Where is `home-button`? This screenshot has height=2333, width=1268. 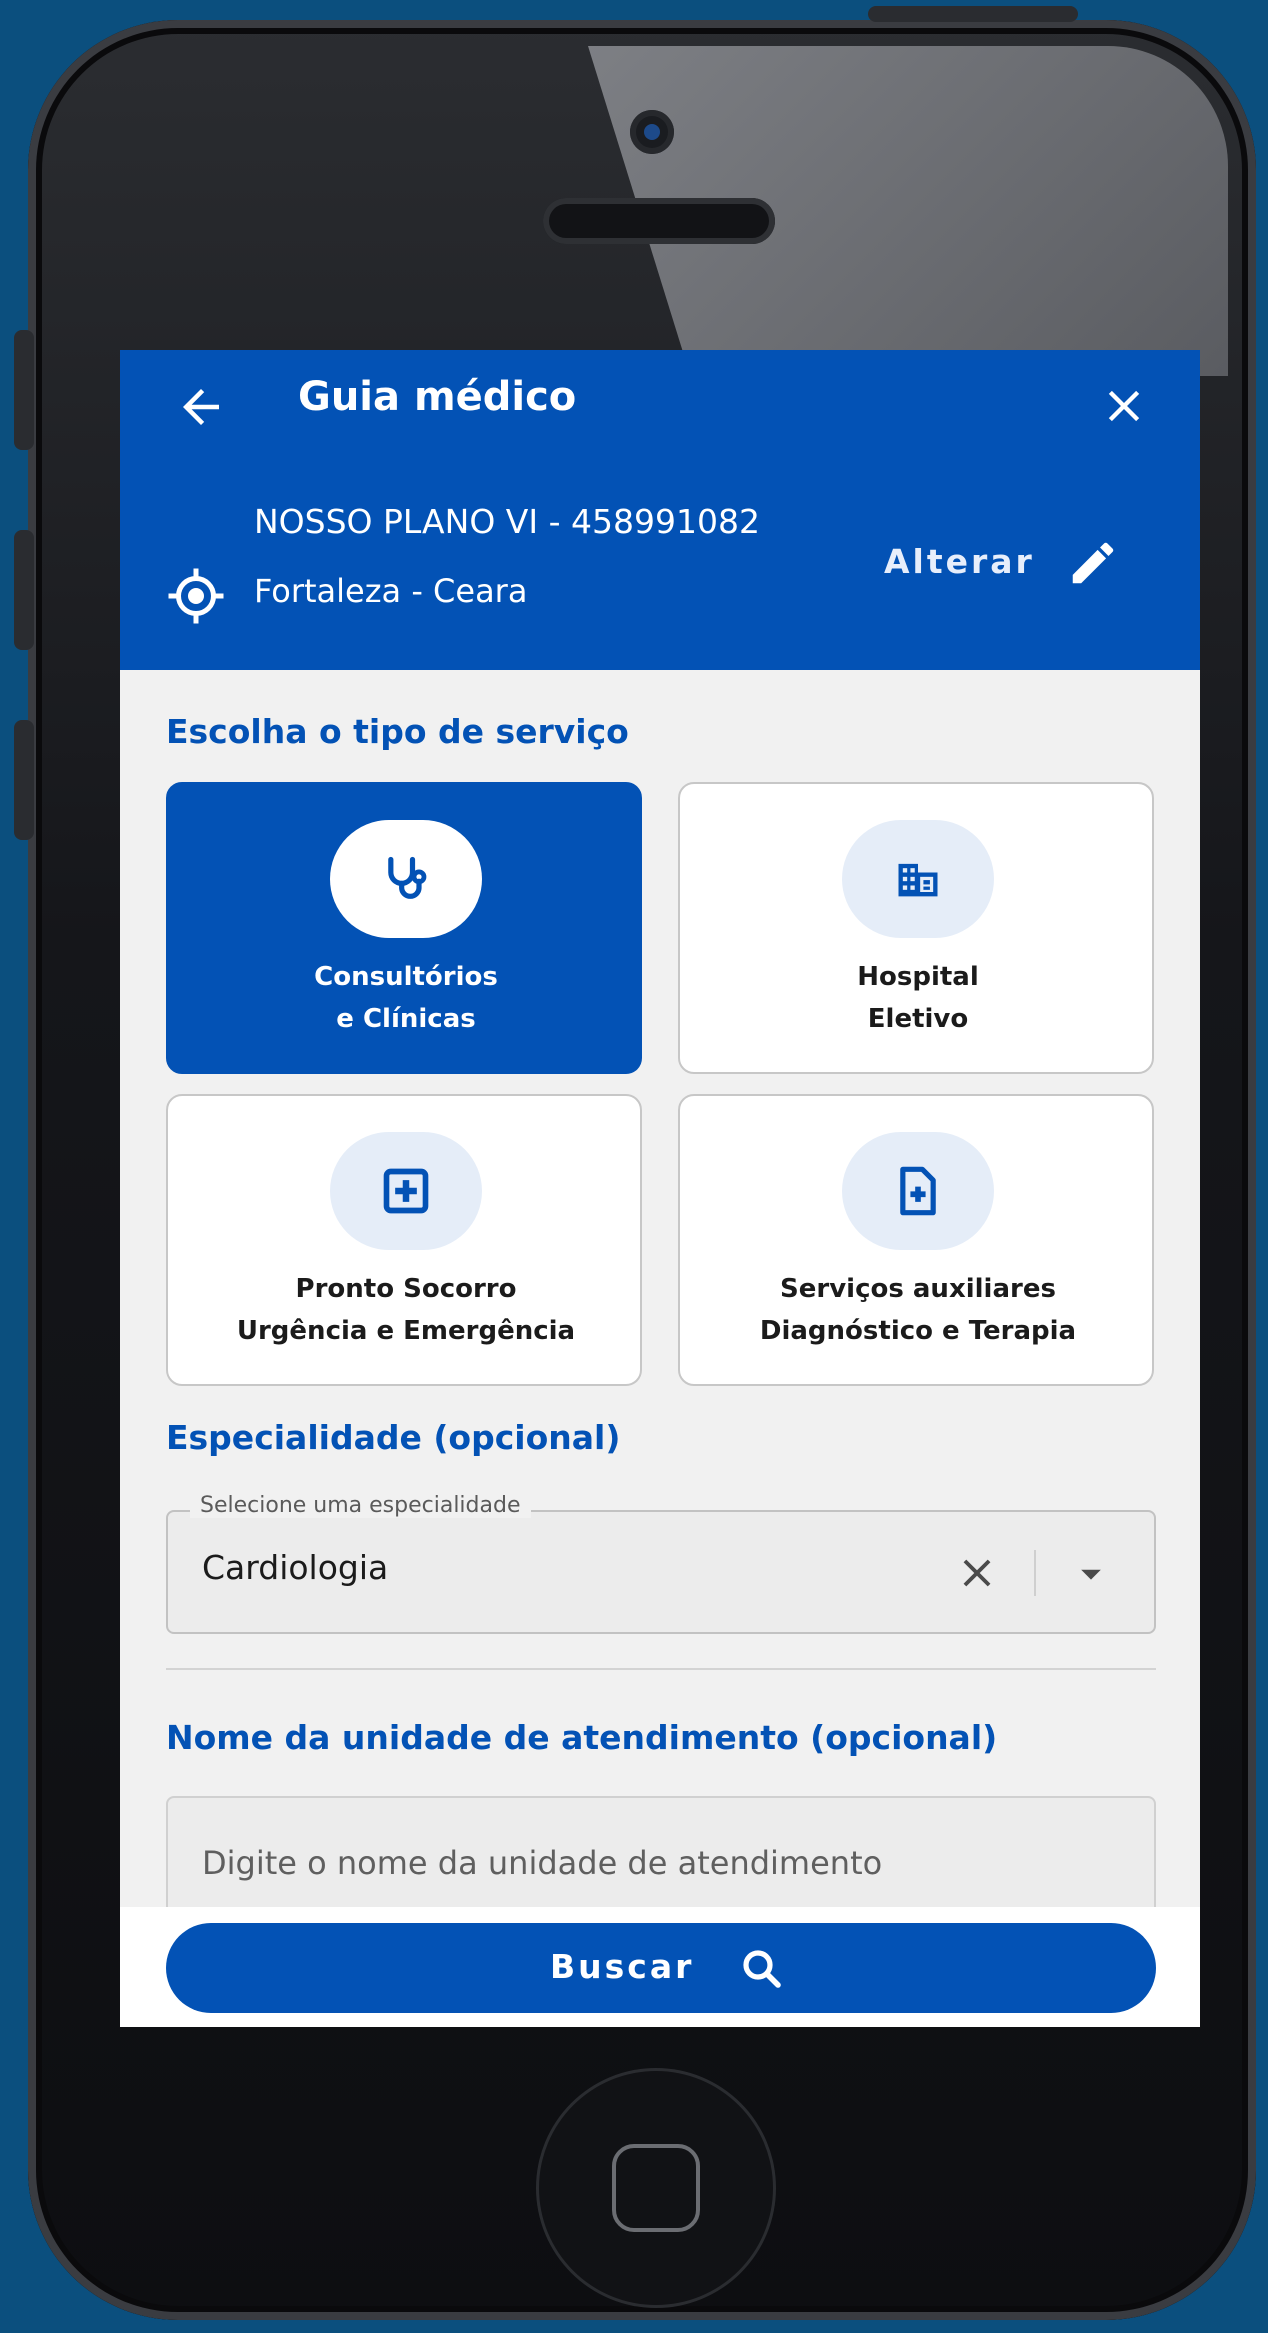 home-button is located at coordinates (656, 2188).